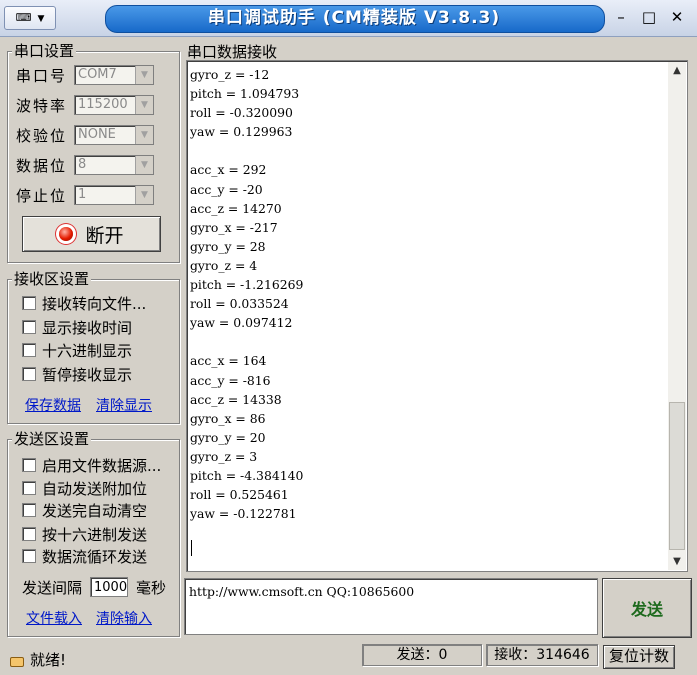 This screenshot has width=697, height=675. Describe the element at coordinates (77, 327) in the screenshot. I see `show-recv-time-checkbox: 显示接收时间` at that location.